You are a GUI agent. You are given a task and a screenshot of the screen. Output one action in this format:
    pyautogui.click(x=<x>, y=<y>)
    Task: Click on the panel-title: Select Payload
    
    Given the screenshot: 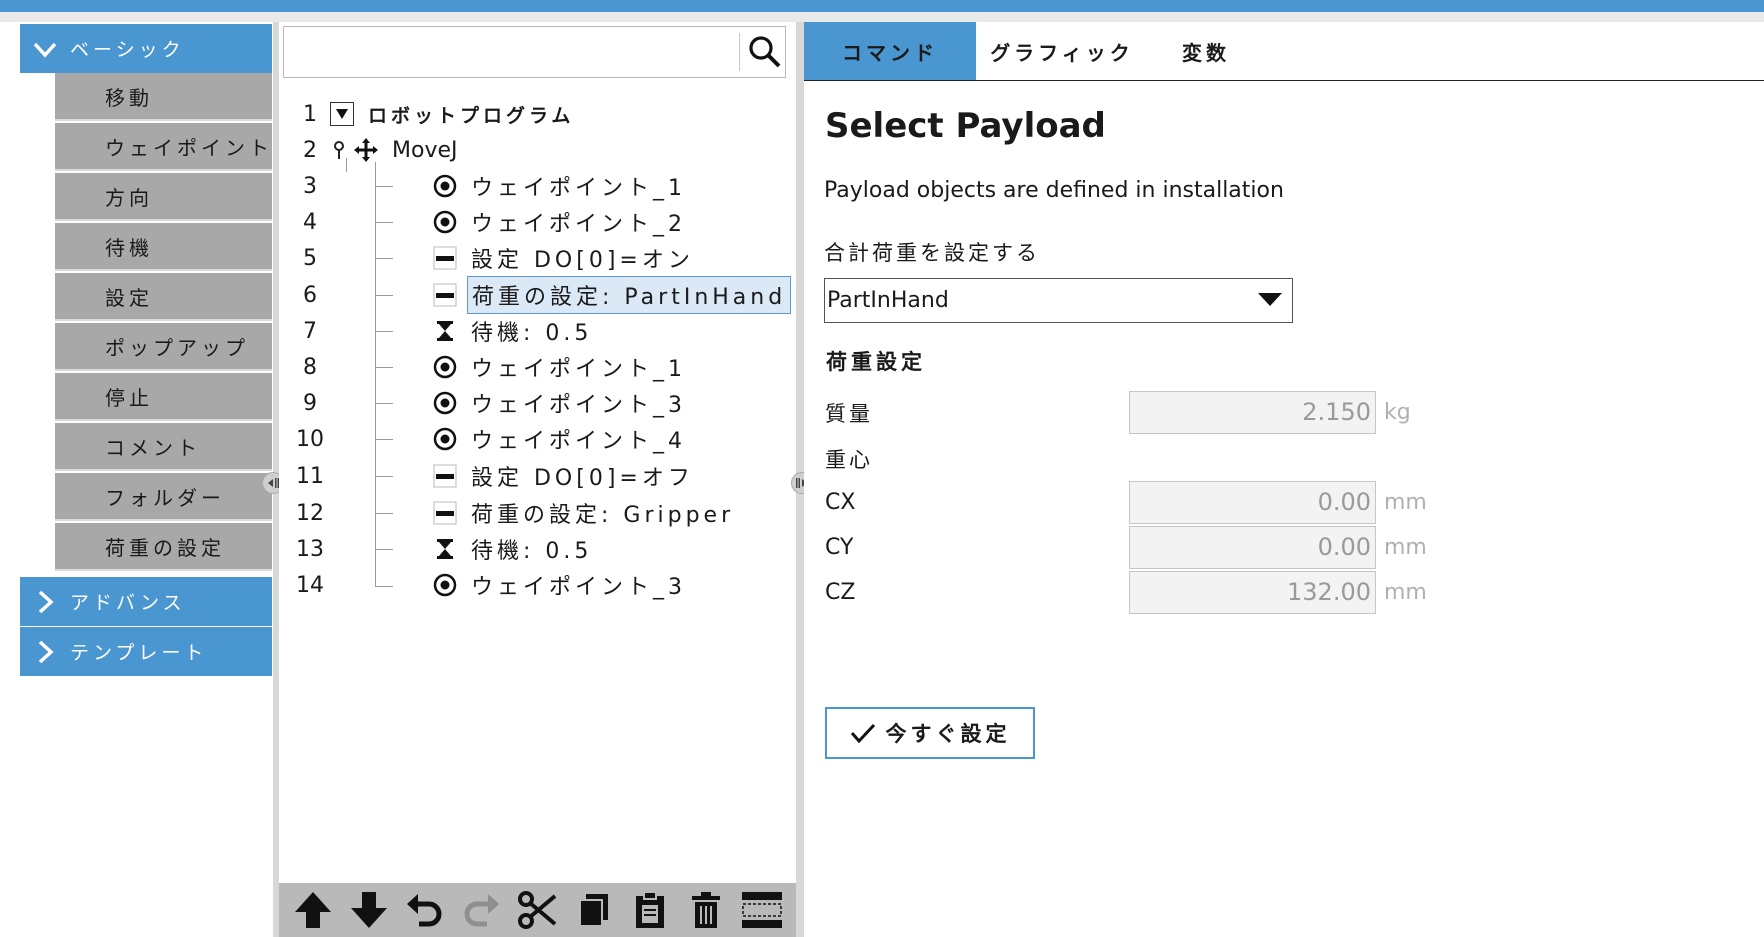 What is the action you would take?
    pyautogui.click(x=965, y=126)
    